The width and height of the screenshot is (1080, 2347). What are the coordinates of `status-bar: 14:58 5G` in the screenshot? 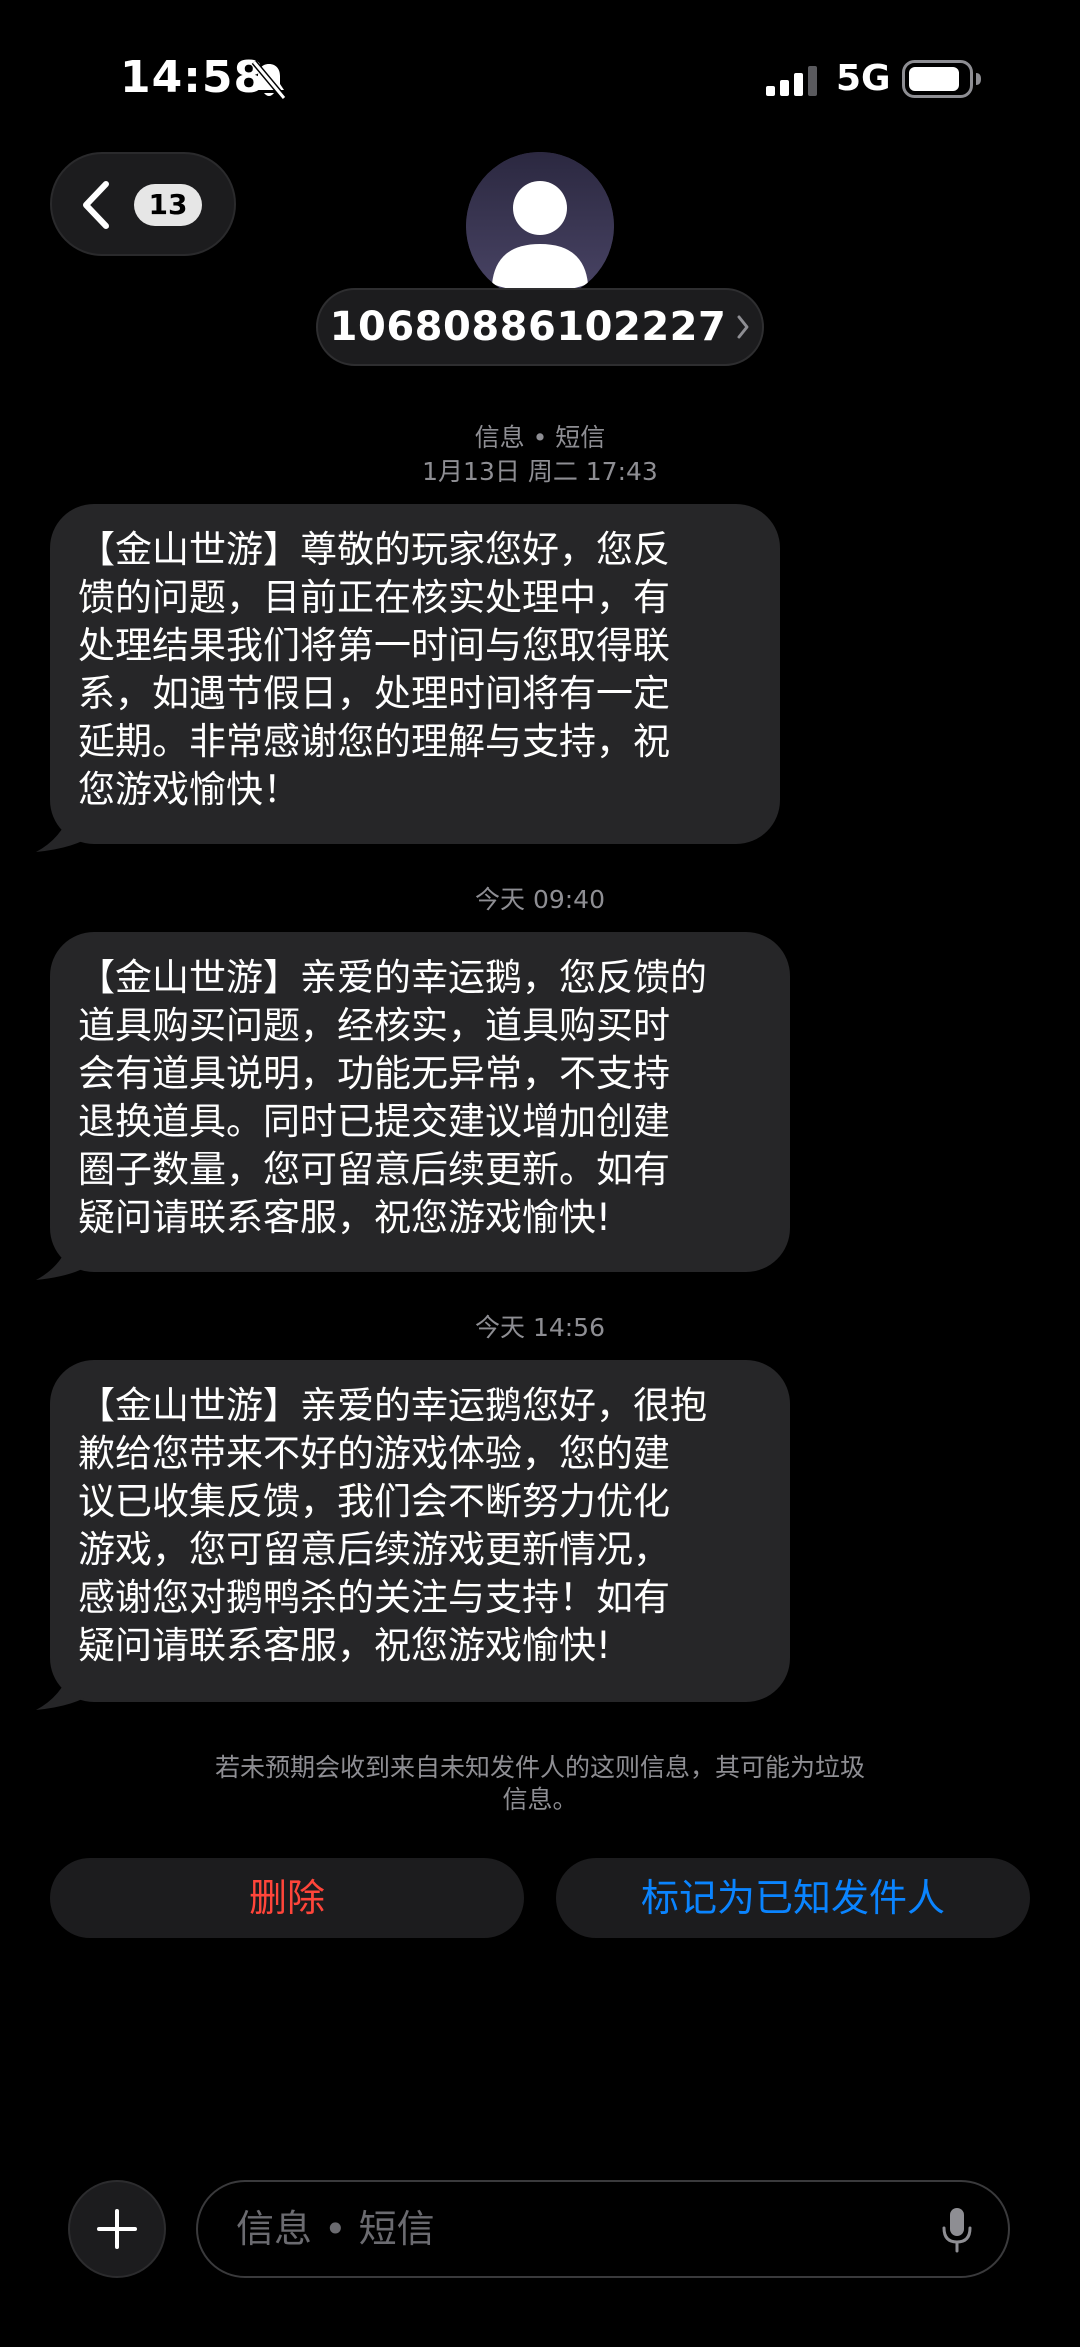 It's located at (540, 75).